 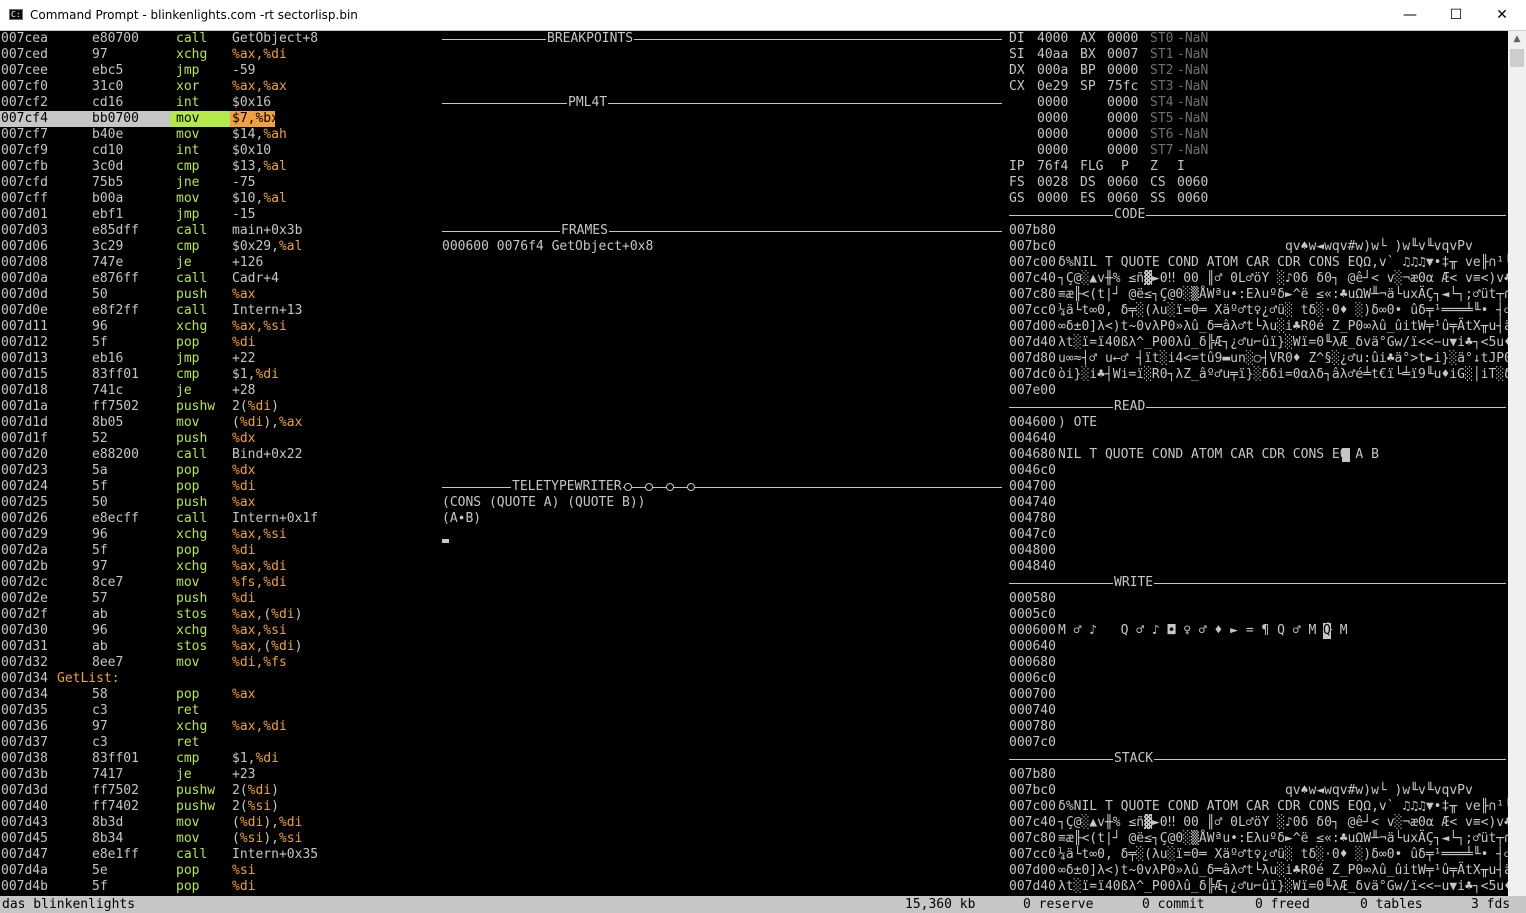 What do you see at coordinates (548, 246) in the screenshot?
I see `frame-row: 000600 0076f4 GetObject+0x8` at bounding box center [548, 246].